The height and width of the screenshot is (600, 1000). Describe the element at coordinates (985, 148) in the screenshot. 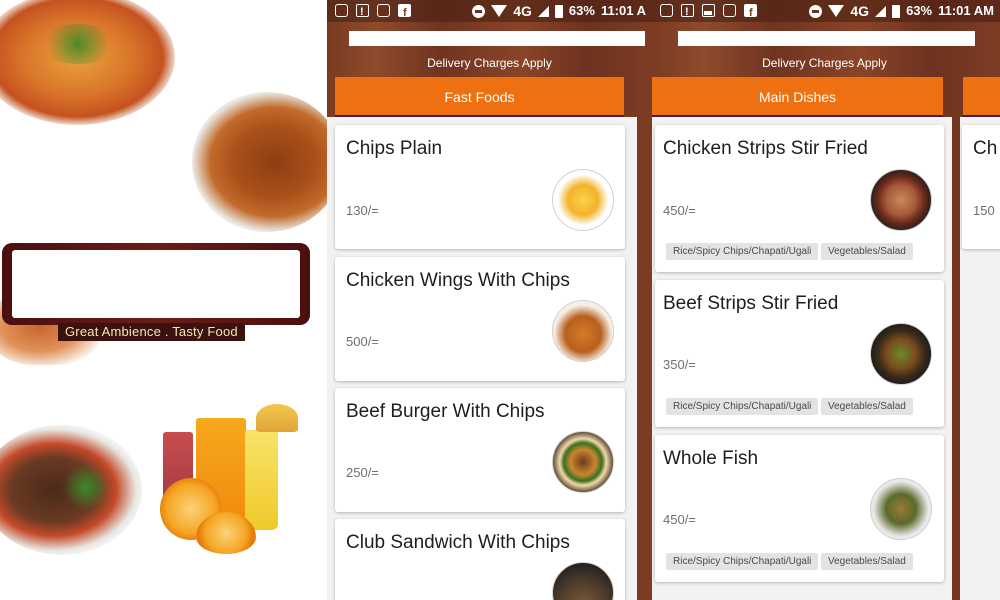

I see `item-title: Ch` at that location.